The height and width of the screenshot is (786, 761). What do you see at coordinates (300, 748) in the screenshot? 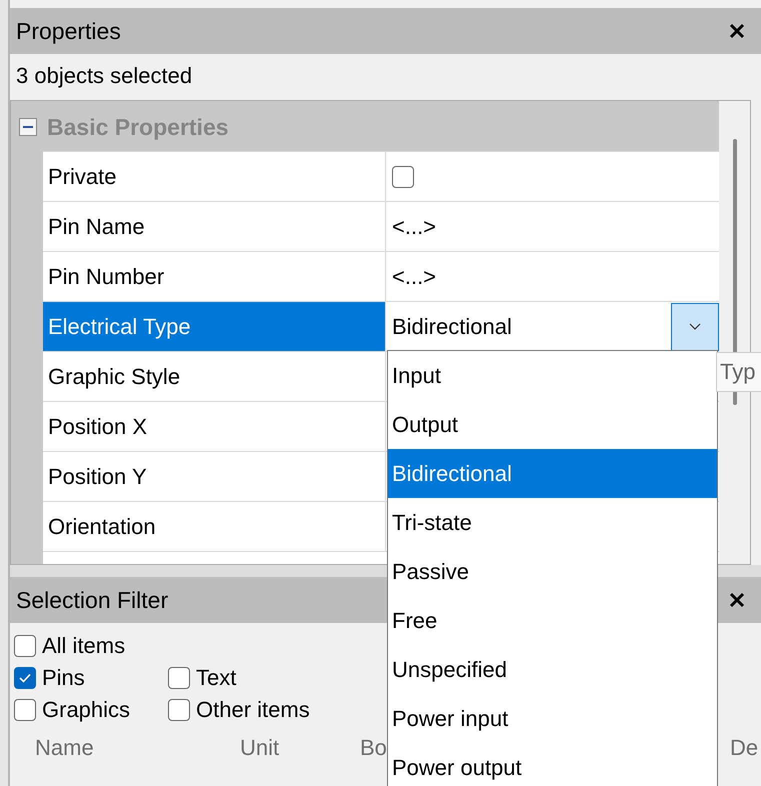
I see `column-header: Unit` at bounding box center [300, 748].